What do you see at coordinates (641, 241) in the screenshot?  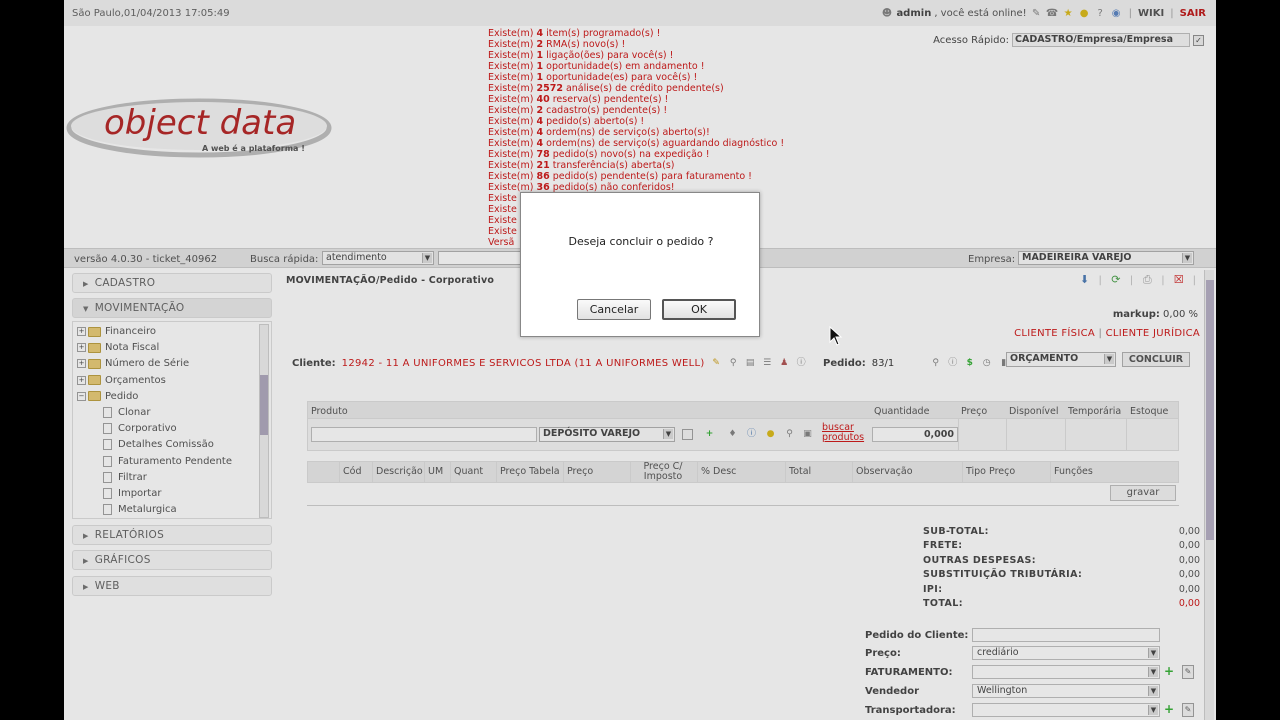 I see `dialog-message: Deseja concluir o pedido ?` at bounding box center [641, 241].